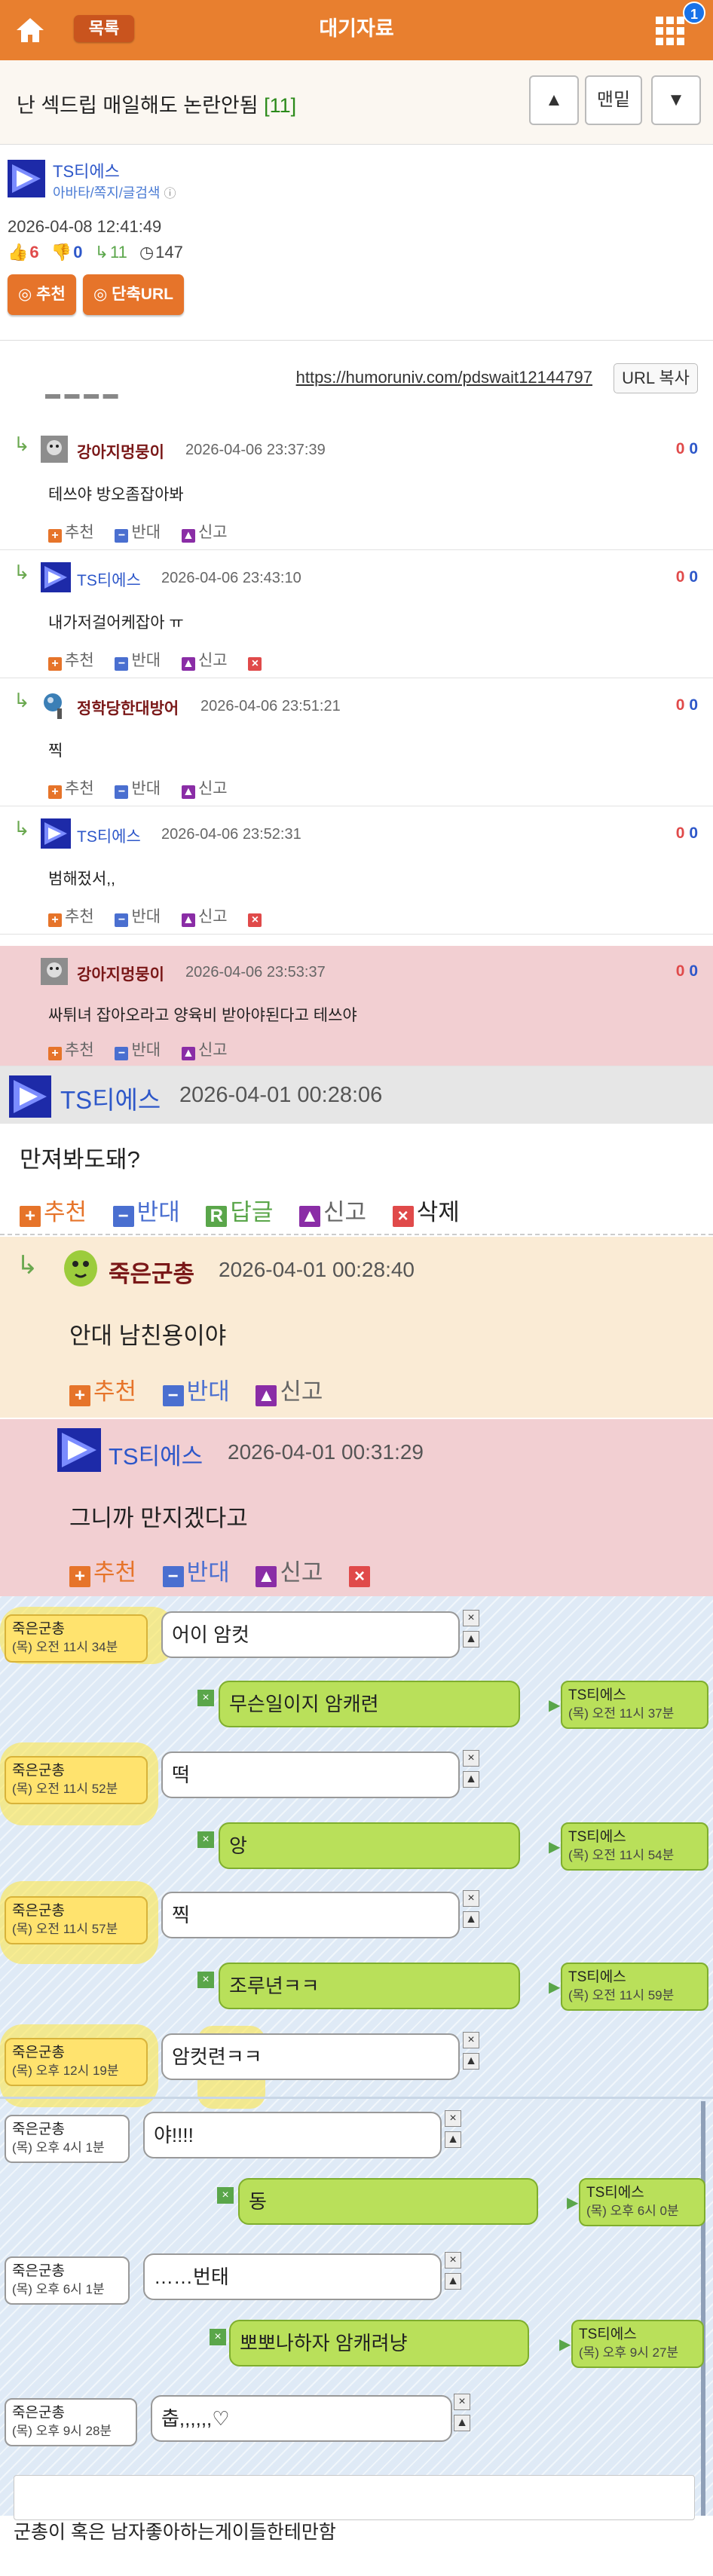  Describe the element at coordinates (694, 13) in the screenshot. I see `notification-badge: 1` at that location.